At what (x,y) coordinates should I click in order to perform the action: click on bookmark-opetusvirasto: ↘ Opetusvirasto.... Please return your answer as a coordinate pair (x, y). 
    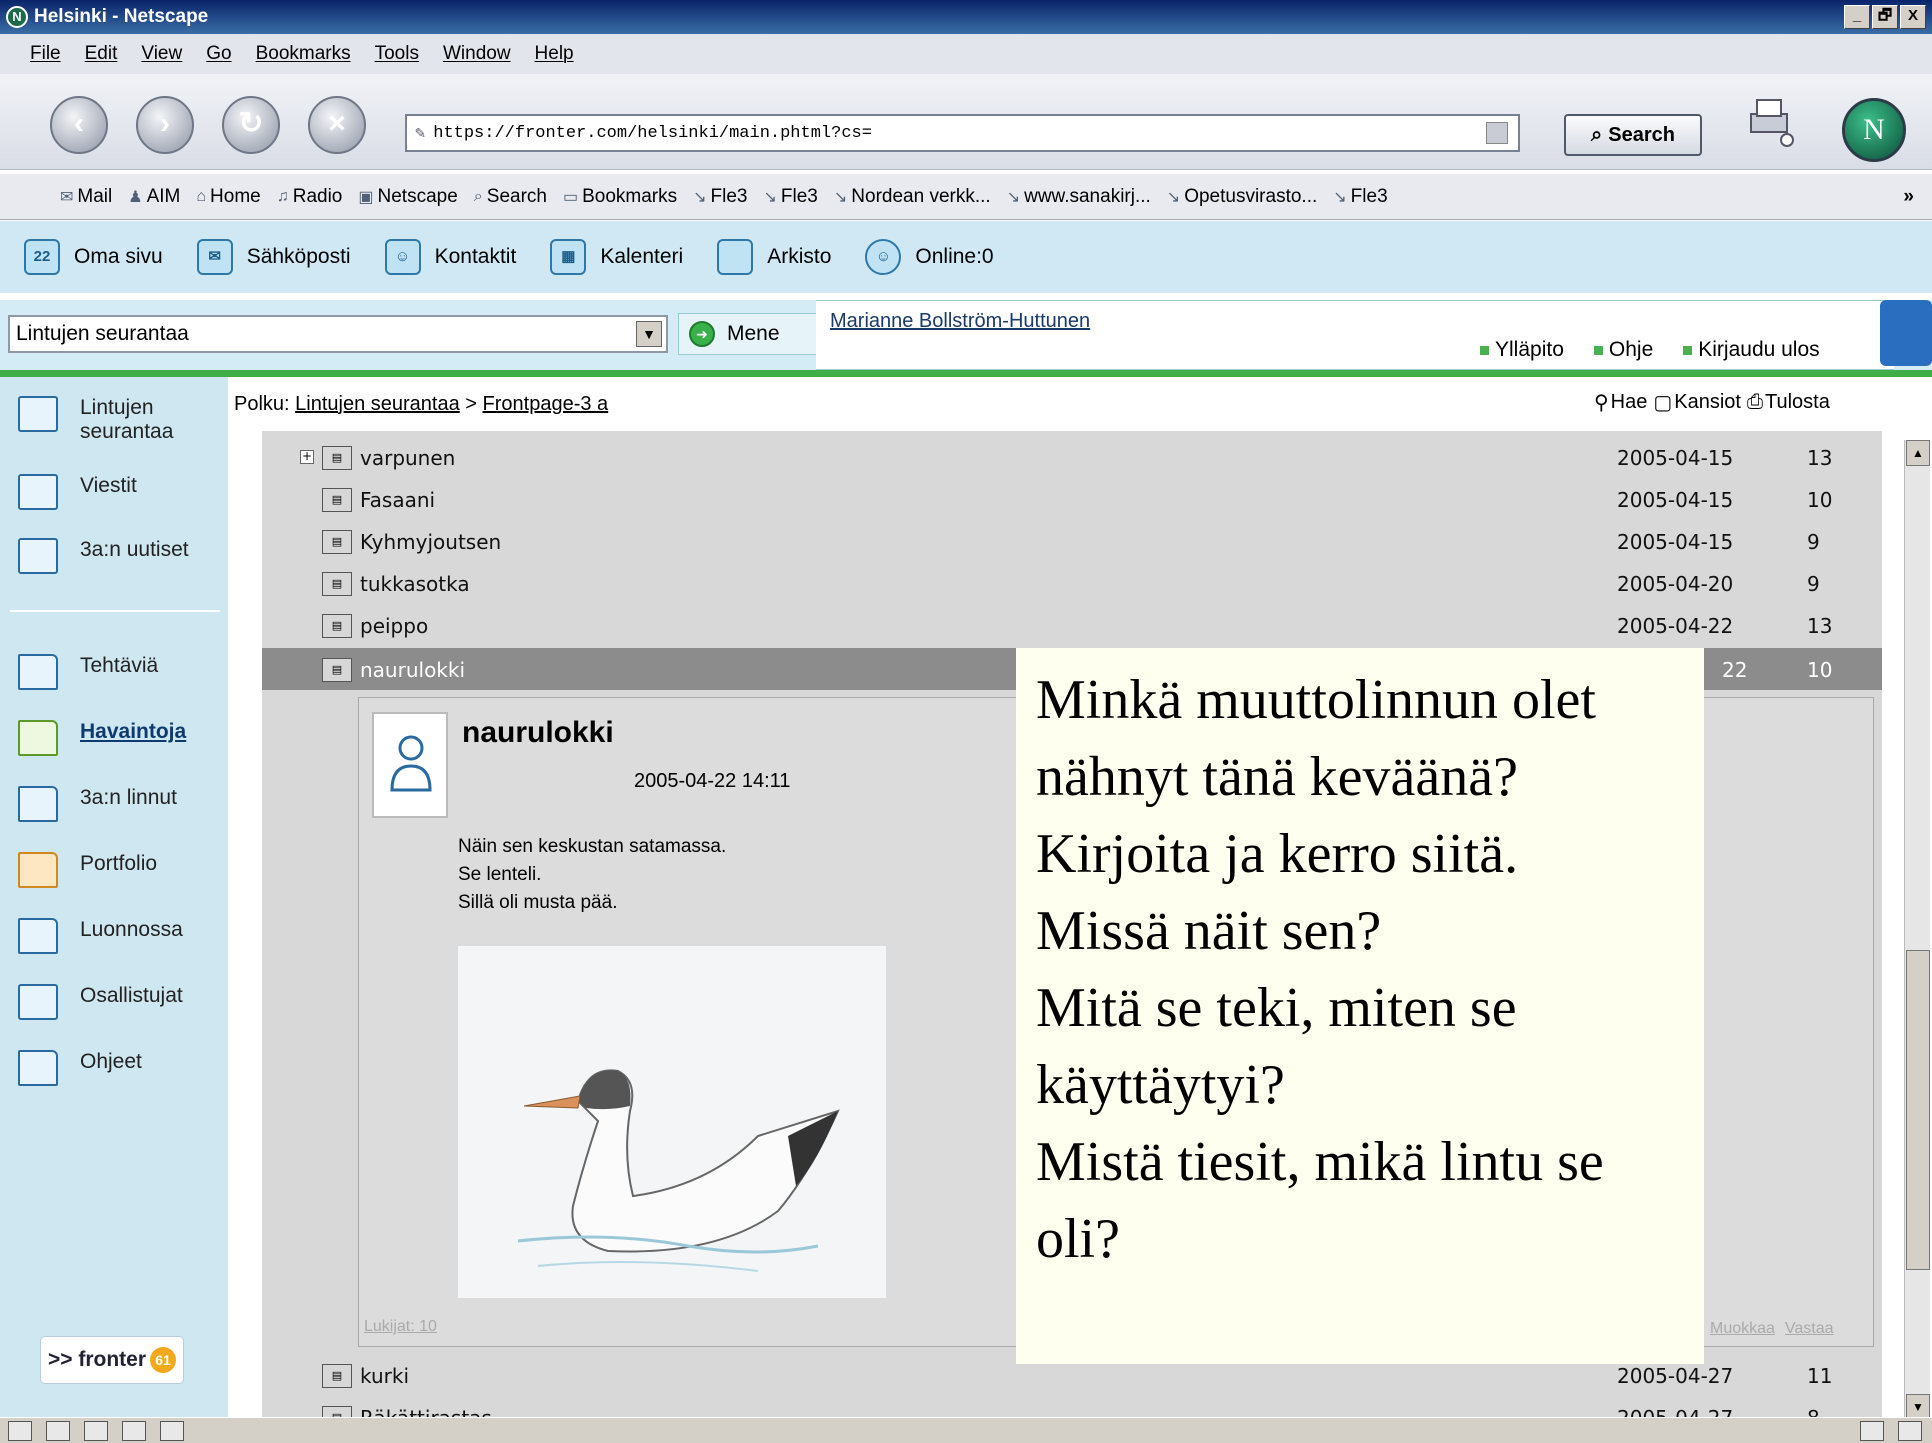
    Looking at the image, I should click on (1242, 197).